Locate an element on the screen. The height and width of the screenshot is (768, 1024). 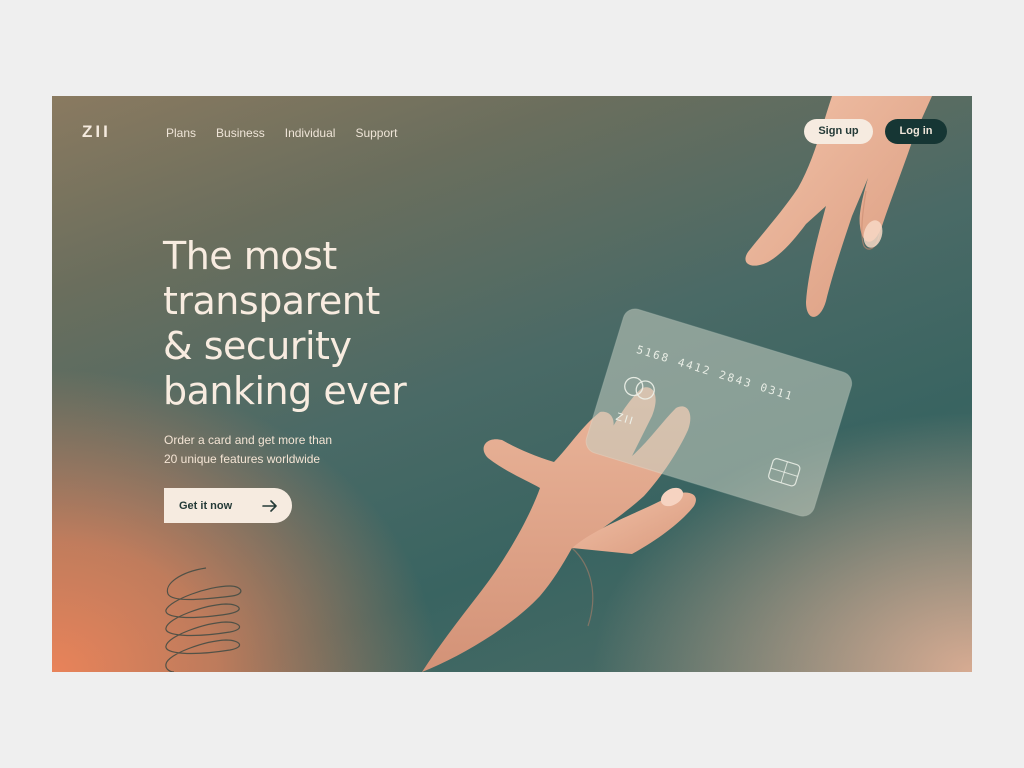
nav-link-individual: Individual is located at coordinates (310, 133).